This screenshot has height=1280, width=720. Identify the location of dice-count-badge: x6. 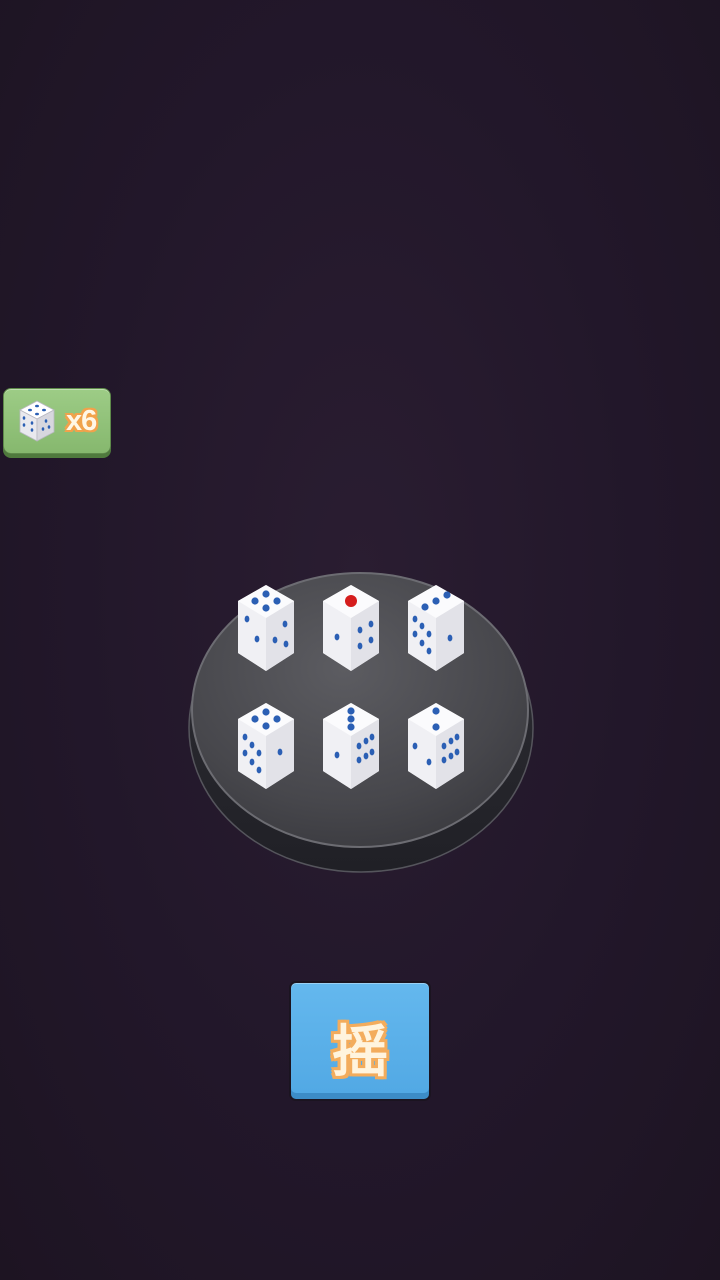
(57, 421).